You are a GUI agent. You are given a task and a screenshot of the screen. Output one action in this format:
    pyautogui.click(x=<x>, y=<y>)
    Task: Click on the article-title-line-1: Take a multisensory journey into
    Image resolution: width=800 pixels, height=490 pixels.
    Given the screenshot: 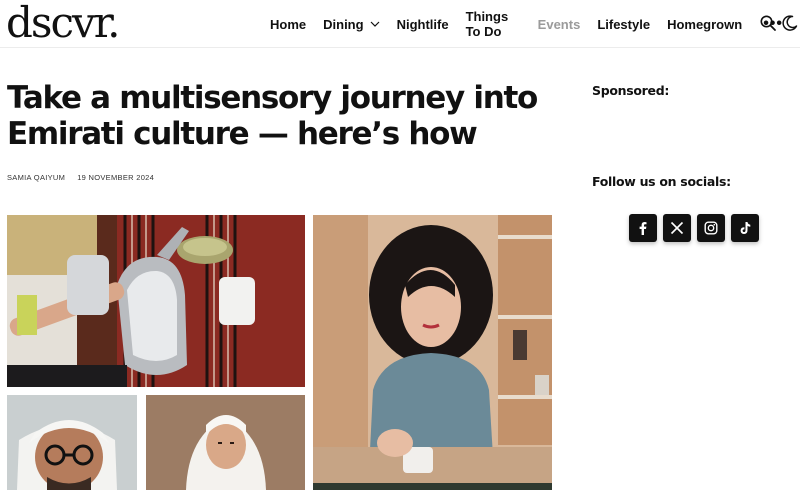 What is the action you would take?
    pyautogui.click(x=272, y=98)
    